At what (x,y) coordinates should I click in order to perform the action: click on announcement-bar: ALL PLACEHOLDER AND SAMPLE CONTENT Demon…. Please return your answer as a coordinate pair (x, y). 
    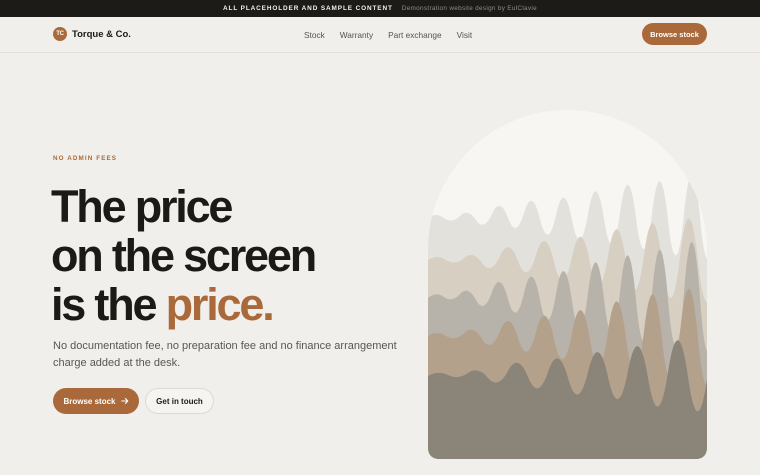
    Looking at the image, I should click on (380, 8).